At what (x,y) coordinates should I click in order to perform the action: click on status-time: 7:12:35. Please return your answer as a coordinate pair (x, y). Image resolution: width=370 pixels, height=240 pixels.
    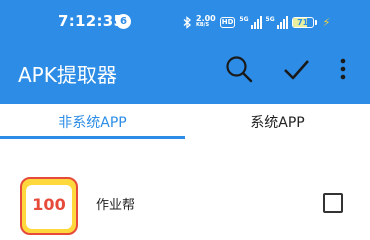
    Looking at the image, I should click on (91, 21).